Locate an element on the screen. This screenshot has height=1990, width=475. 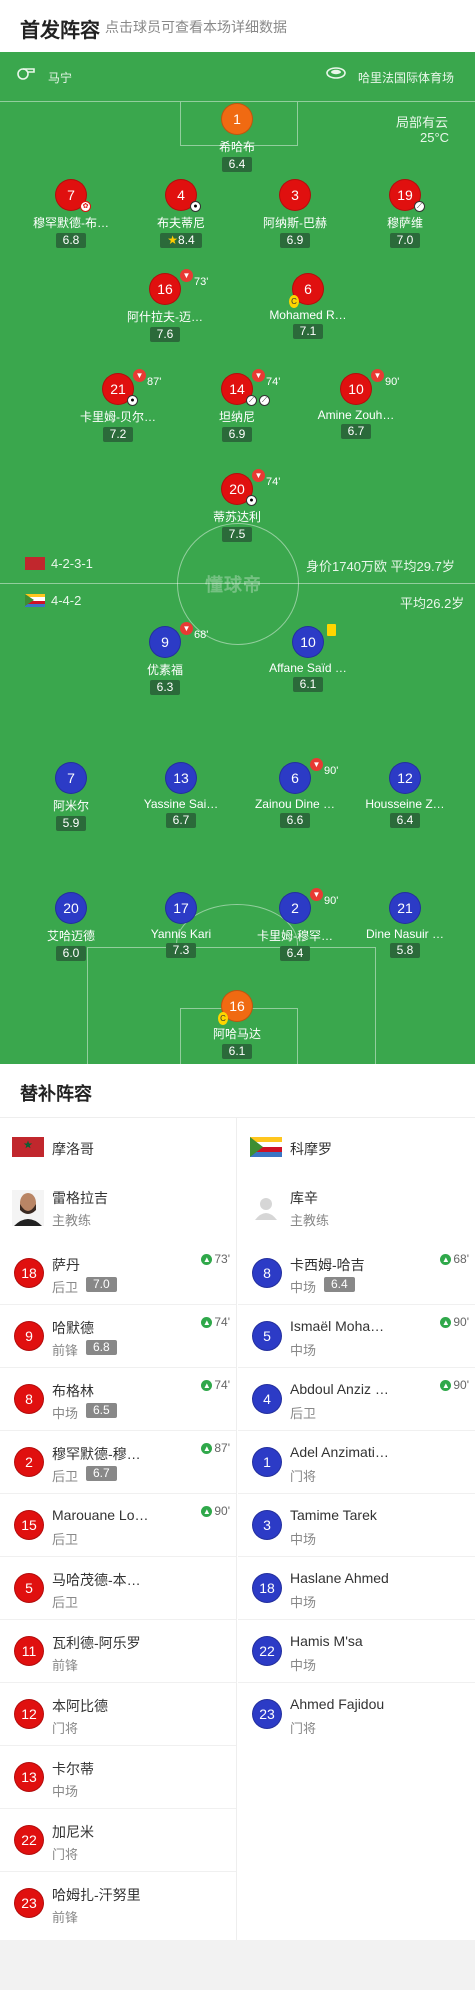
away-player-16: 16 C 阿哈马达 6.1 is located at coordinates (237, 1025).